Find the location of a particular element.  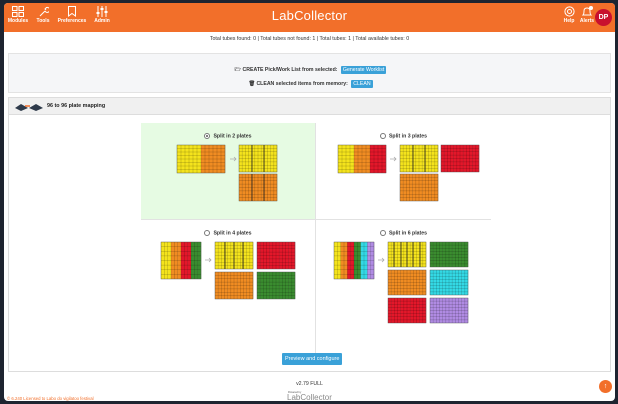

panel-title: 96 to 96 plate mapping is located at coordinates (76, 106).